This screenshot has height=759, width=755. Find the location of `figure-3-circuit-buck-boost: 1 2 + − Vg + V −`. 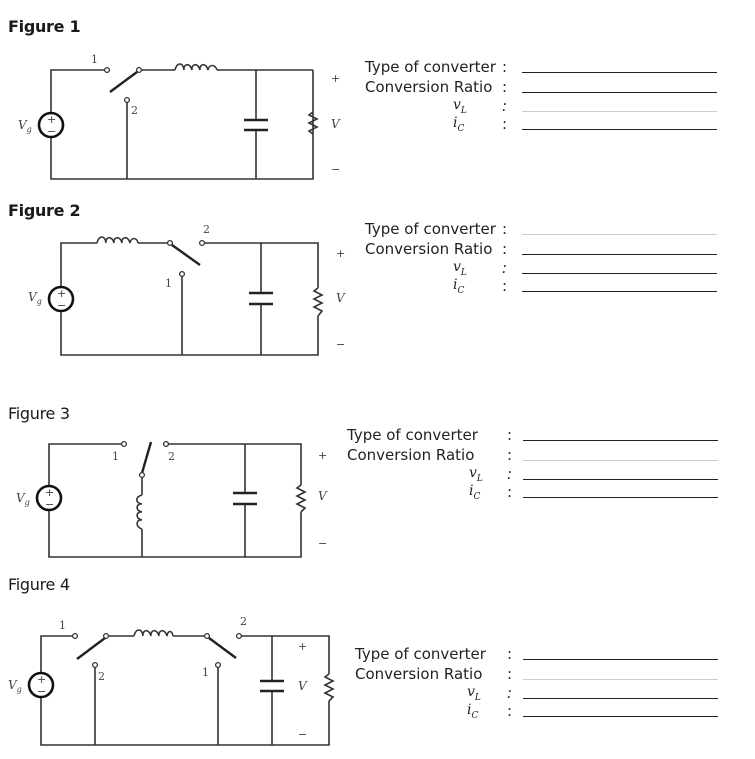

figure-3-circuit-buck-boost: 1 2 + − Vg + V − is located at coordinates (172, 499).